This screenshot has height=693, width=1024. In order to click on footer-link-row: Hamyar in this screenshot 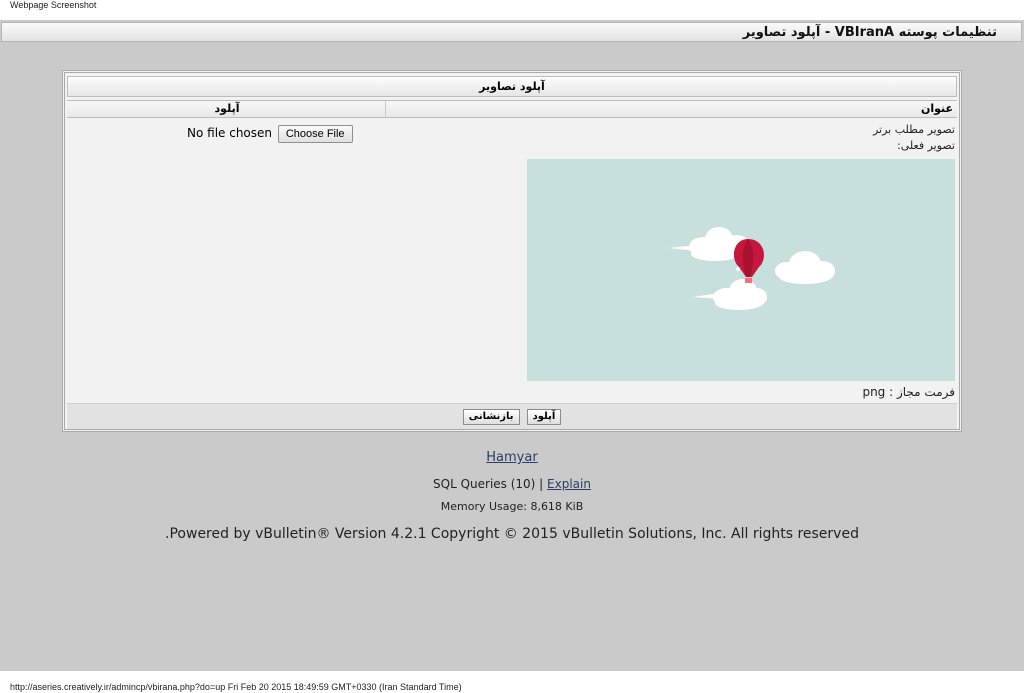, I will do `click(512, 457)`.